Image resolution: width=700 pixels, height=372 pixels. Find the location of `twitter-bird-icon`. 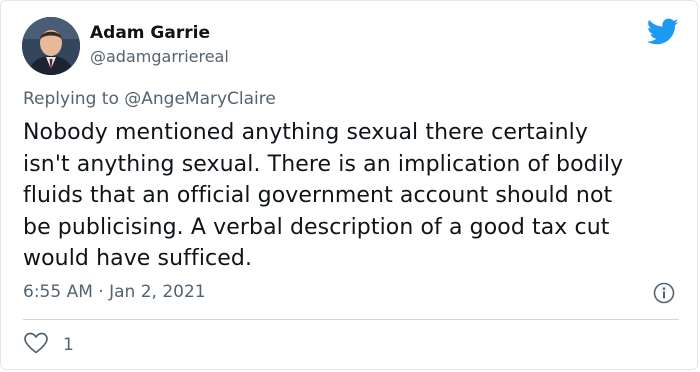

twitter-bird-icon is located at coordinates (662, 32).